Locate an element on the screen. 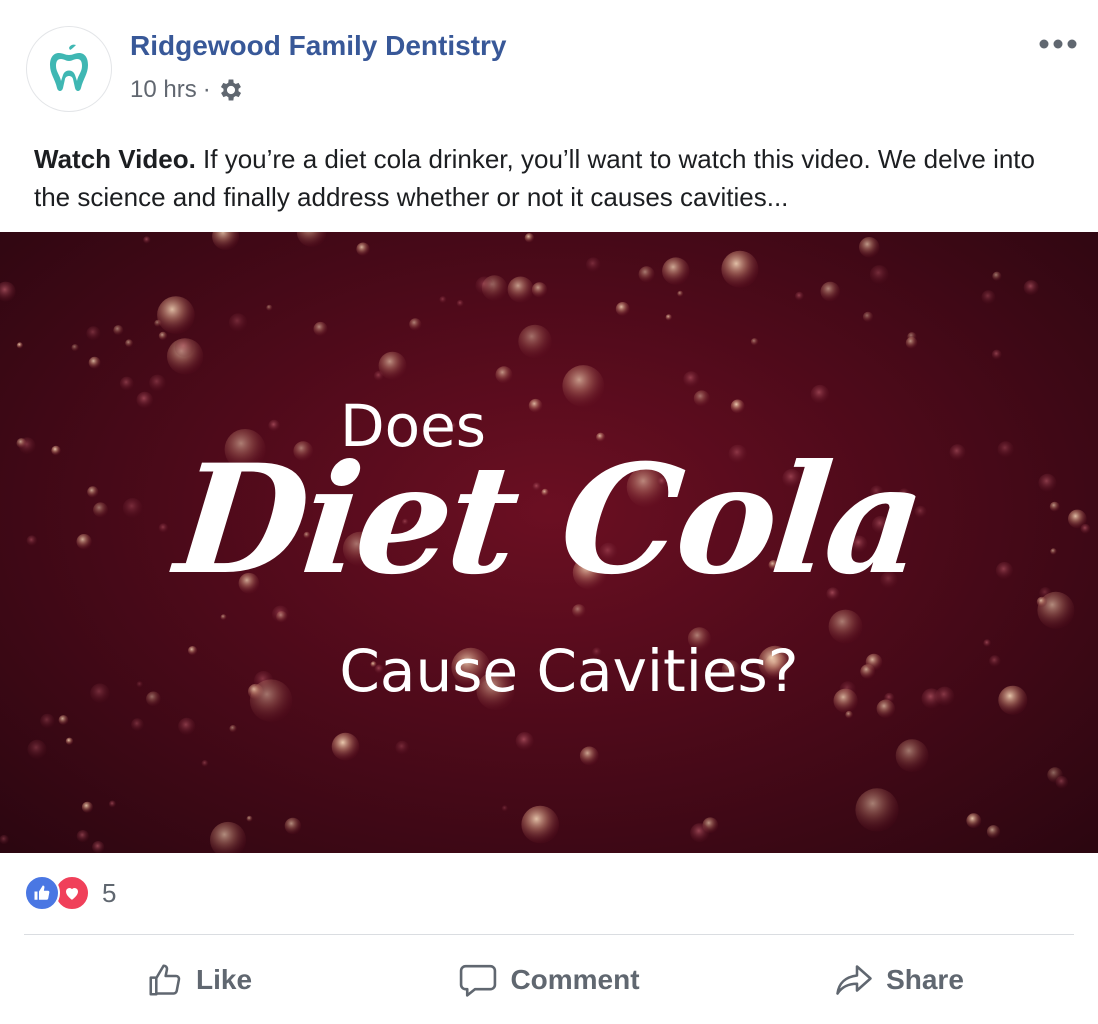 The height and width of the screenshot is (1024, 1098). like-label: Like is located at coordinates (224, 979).